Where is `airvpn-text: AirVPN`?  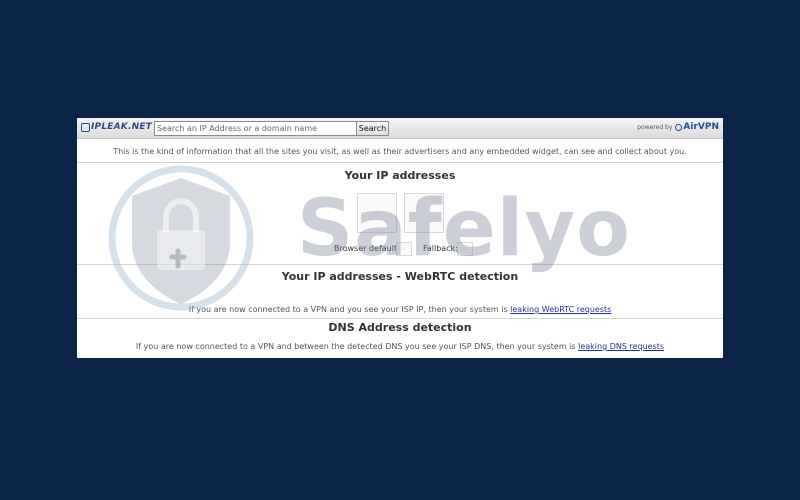 airvpn-text: AirVPN is located at coordinates (701, 127).